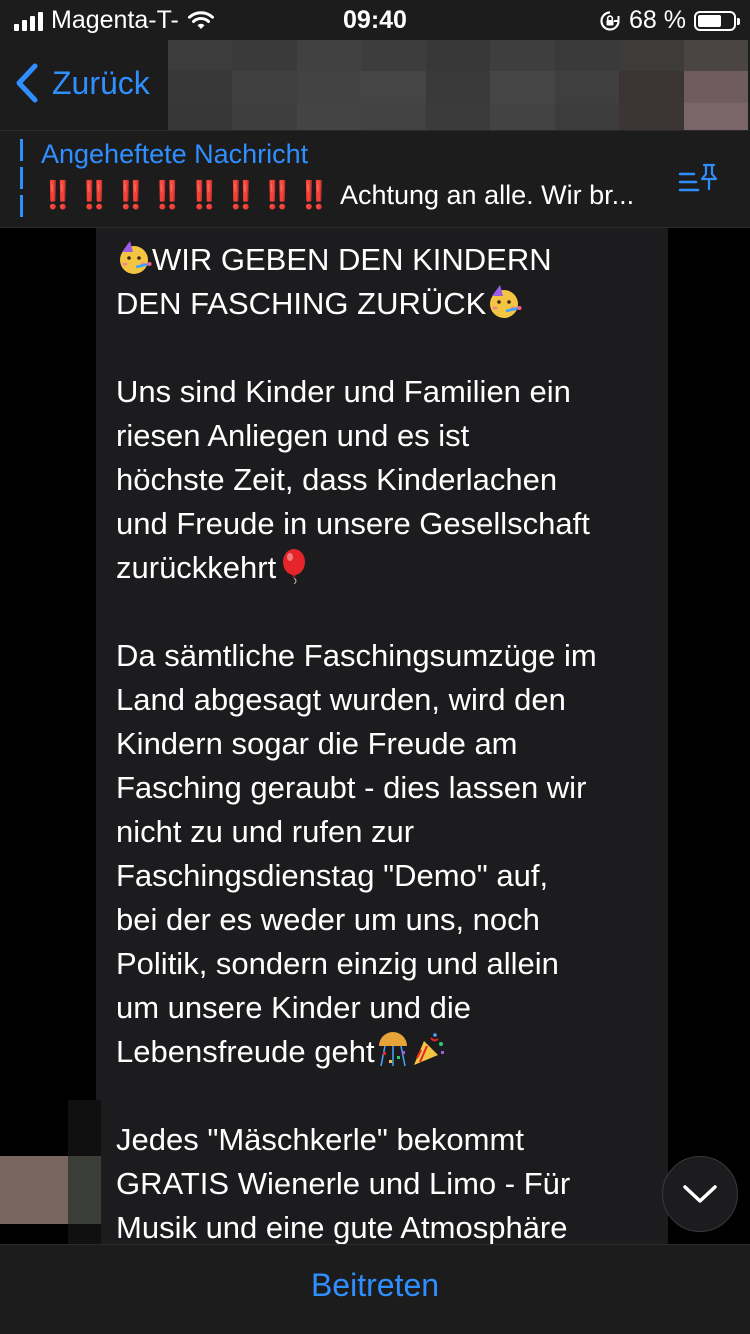  I want to click on party-popper-emoji, so click(428, 1049).